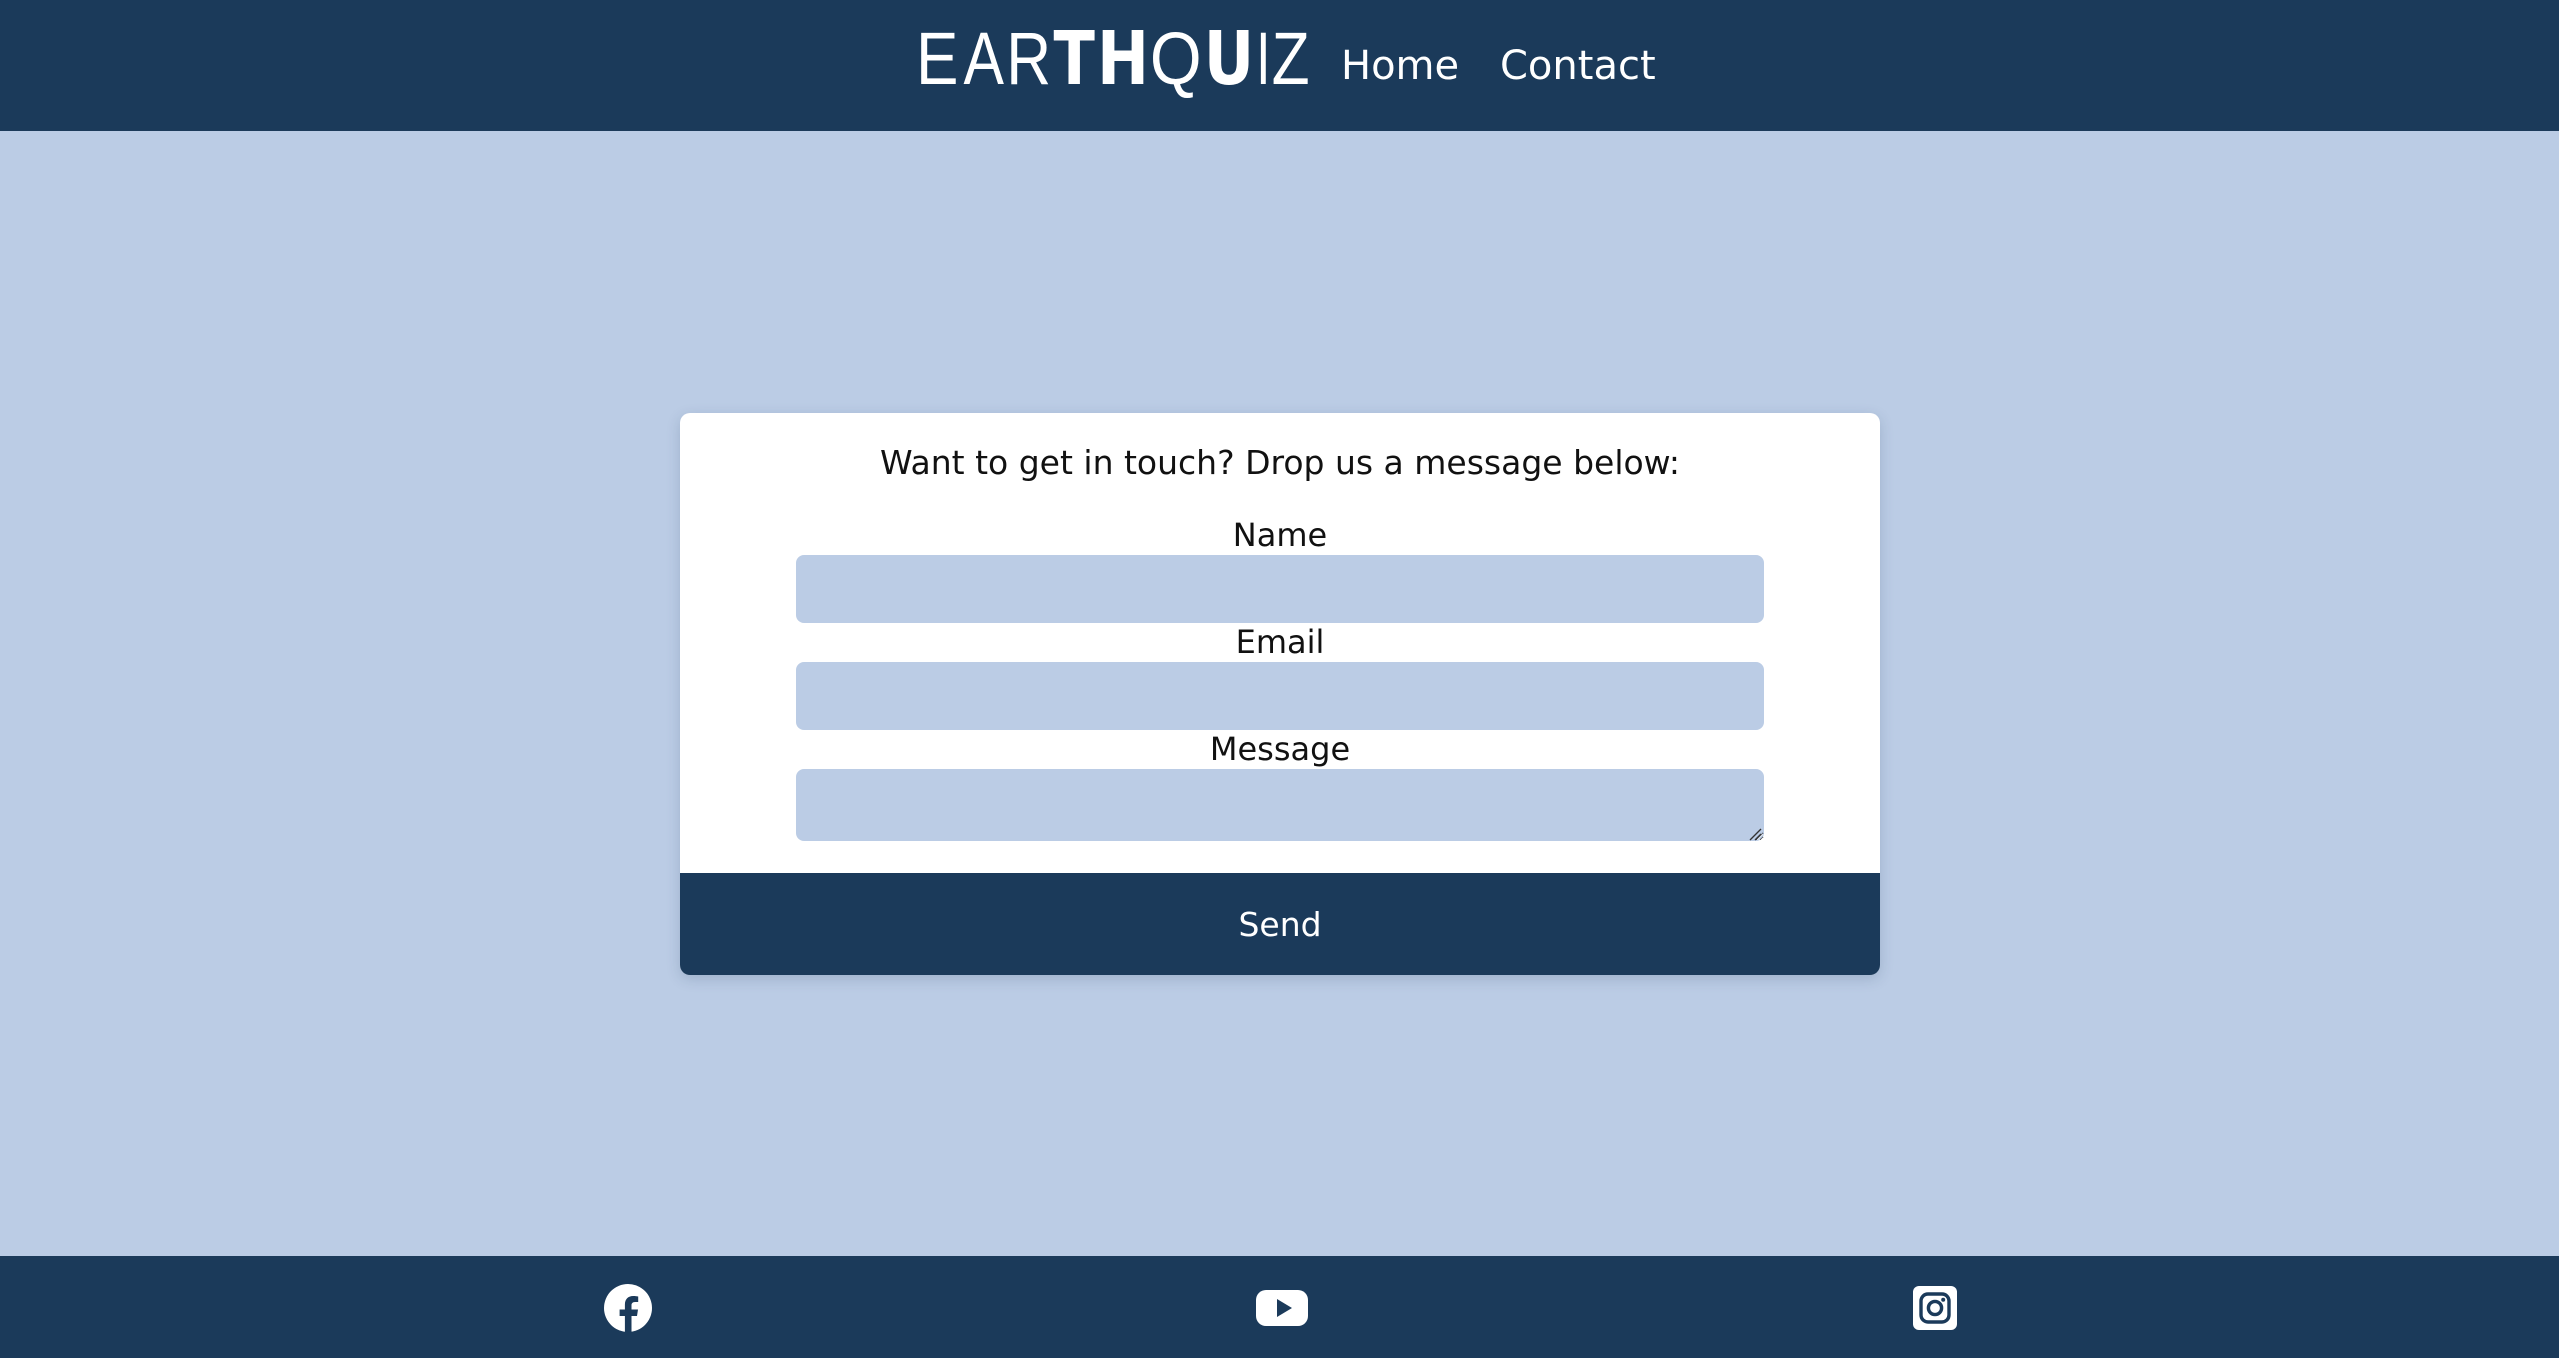 The height and width of the screenshot is (1358, 2559). Describe the element at coordinates (1175, 58) in the screenshot. I see `logo-letter: Q` at that location.